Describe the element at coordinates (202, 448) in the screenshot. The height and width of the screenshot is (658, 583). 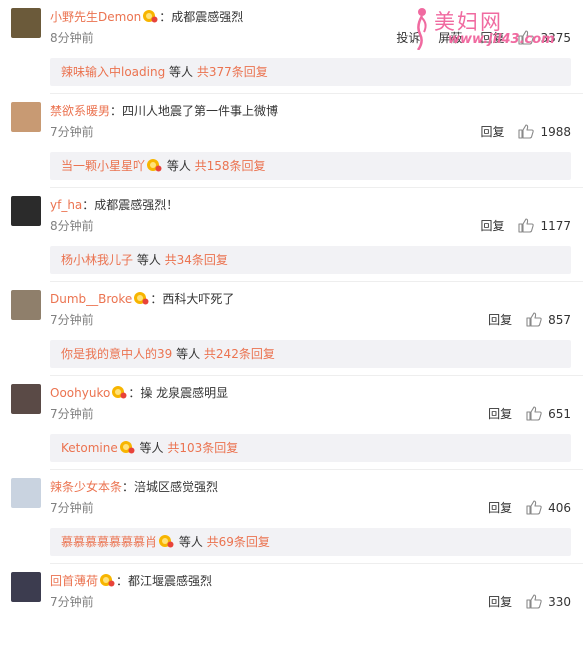
I see `sub-reply-total: 共103条回复` at that location.